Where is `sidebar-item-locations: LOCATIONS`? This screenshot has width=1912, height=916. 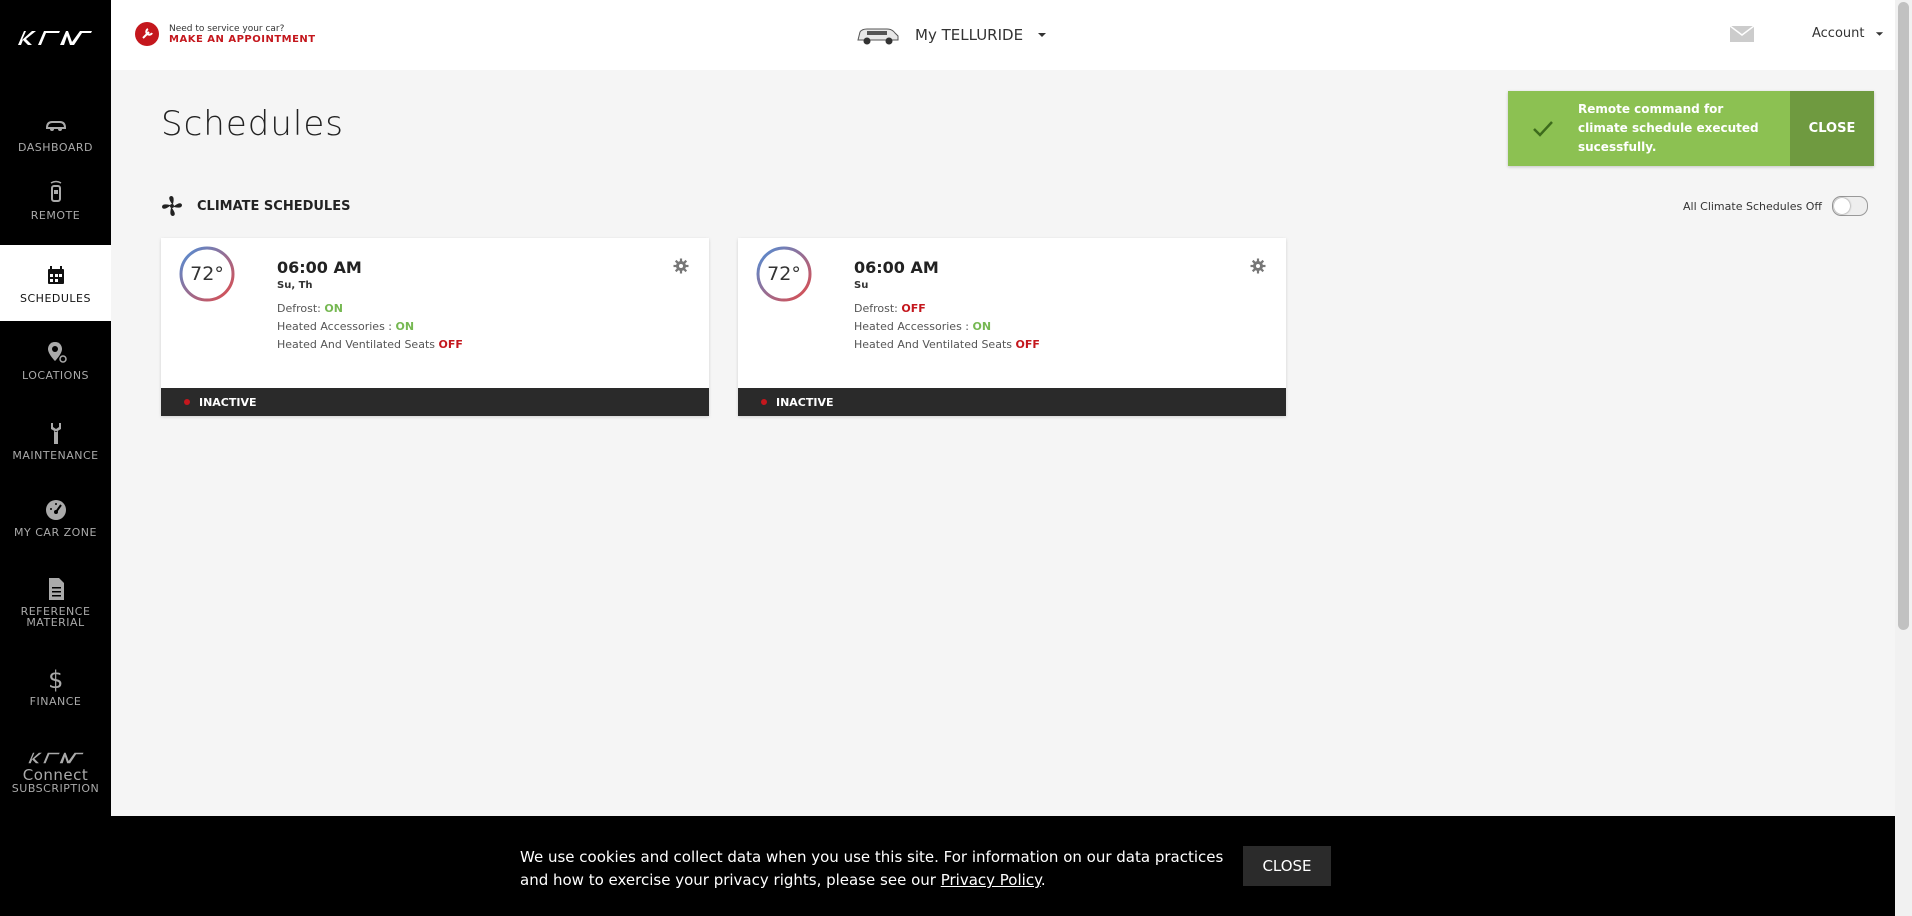
sidebar-item-locations: LOCATIONS is located at coordinates (55, 365).